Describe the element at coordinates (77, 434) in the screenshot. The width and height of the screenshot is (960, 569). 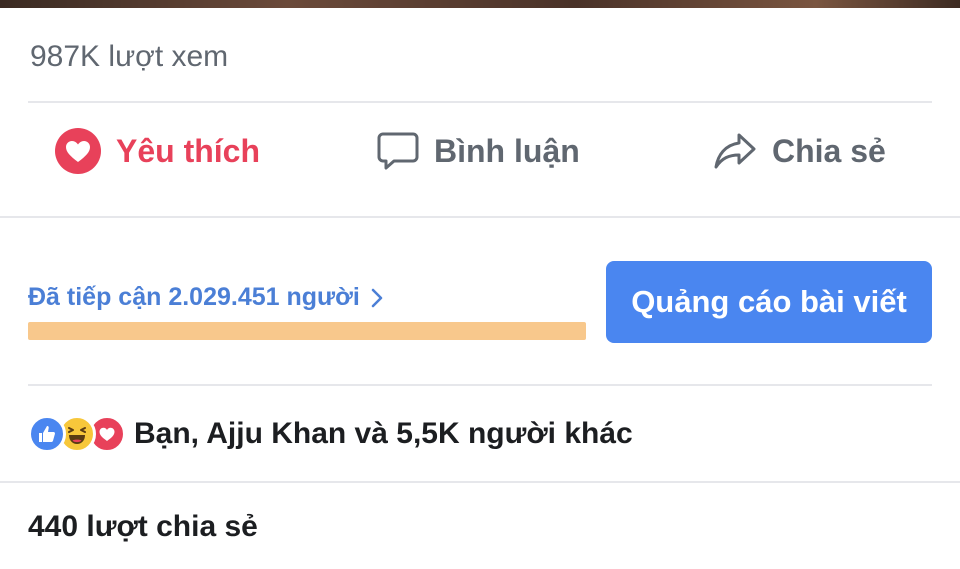
I see `reaction-icons` at that location.